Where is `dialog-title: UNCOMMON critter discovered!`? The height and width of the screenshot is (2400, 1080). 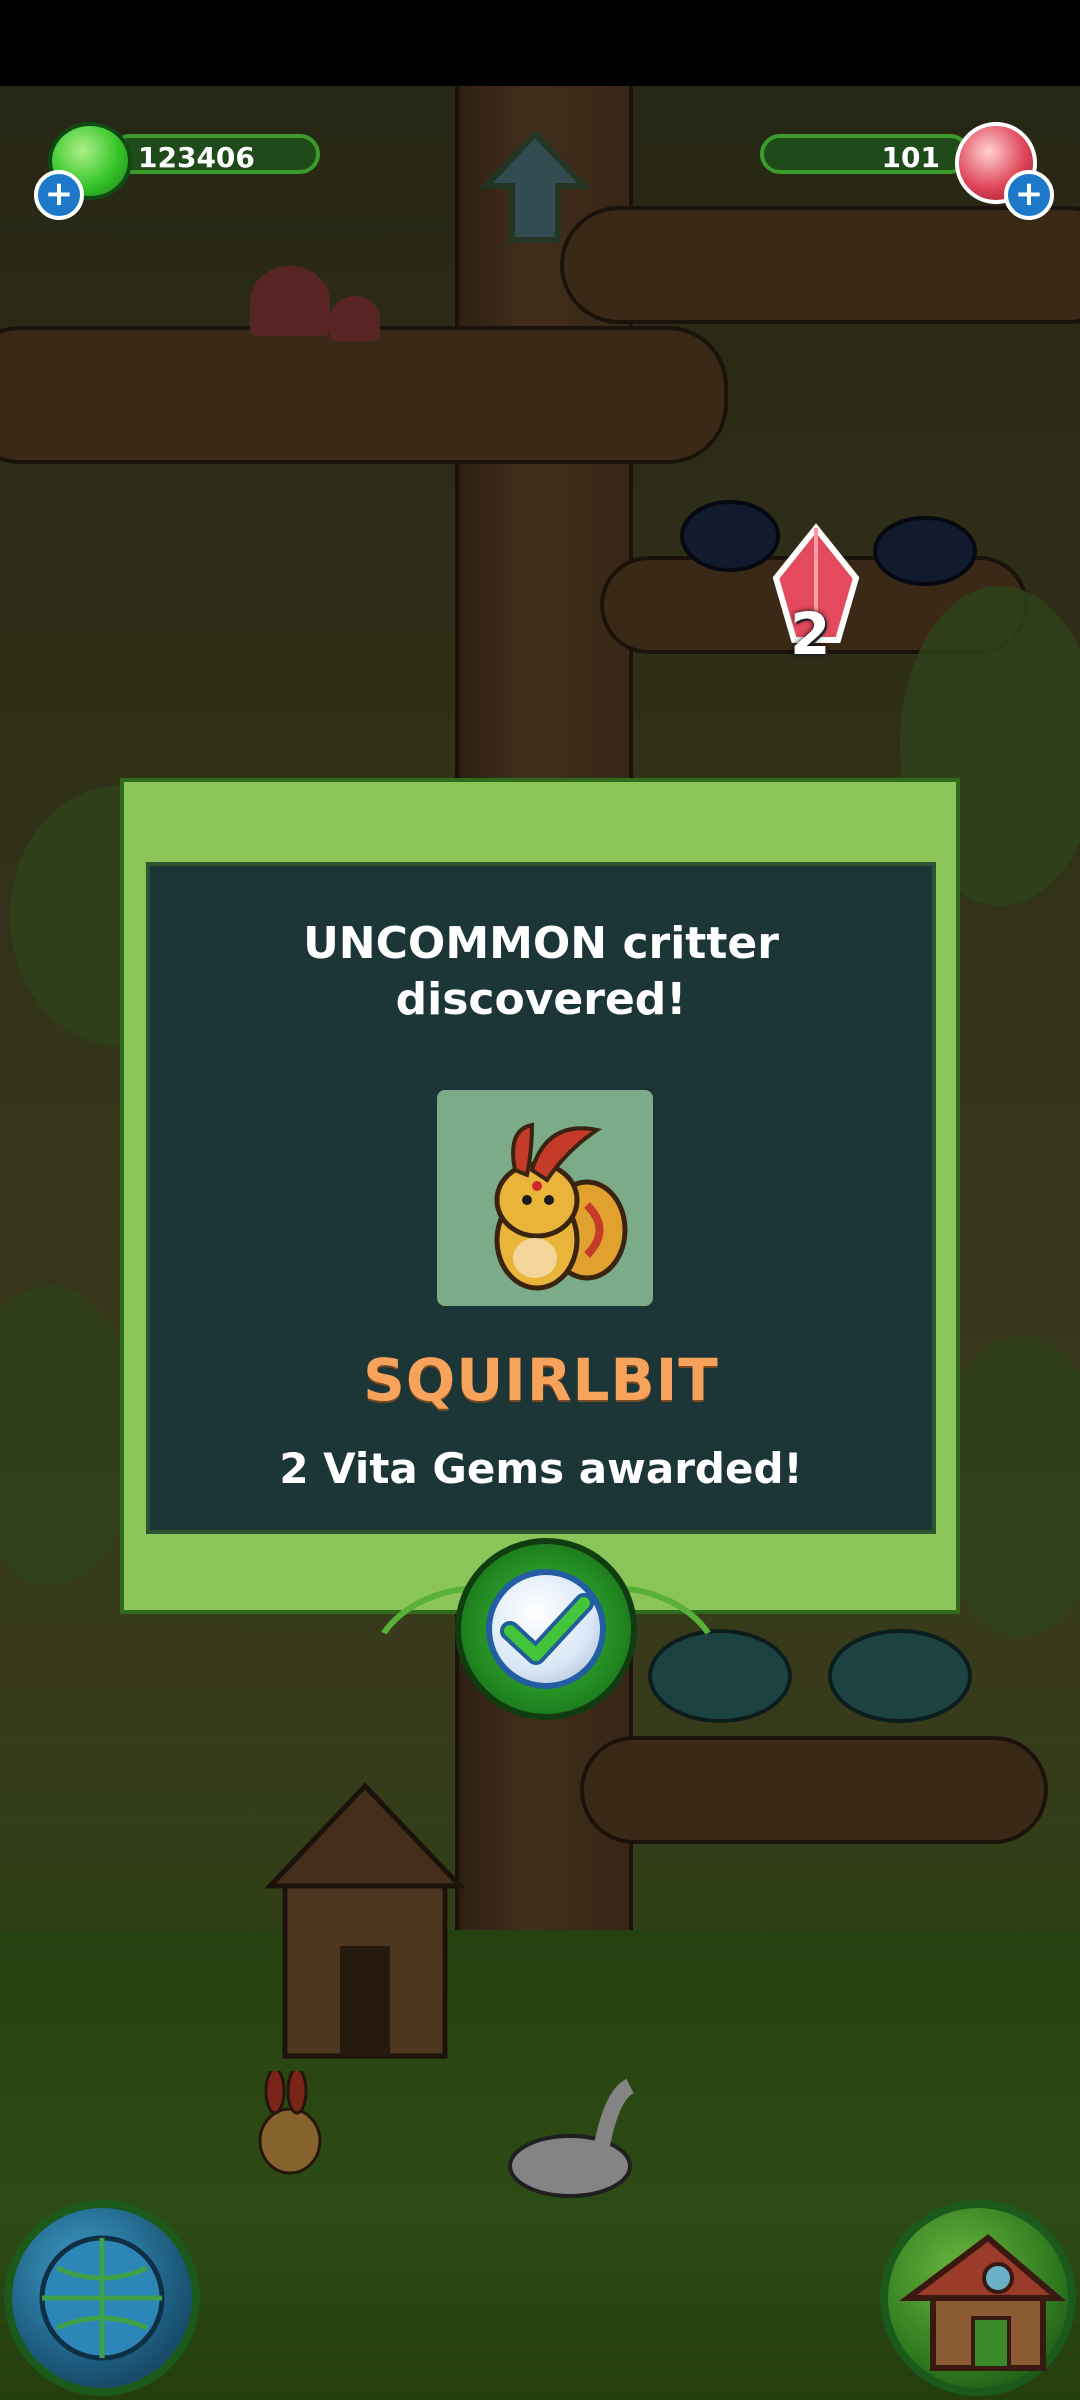 dialog-title: UNCOMMON critter discovered! is located at coordinates (541, 972).